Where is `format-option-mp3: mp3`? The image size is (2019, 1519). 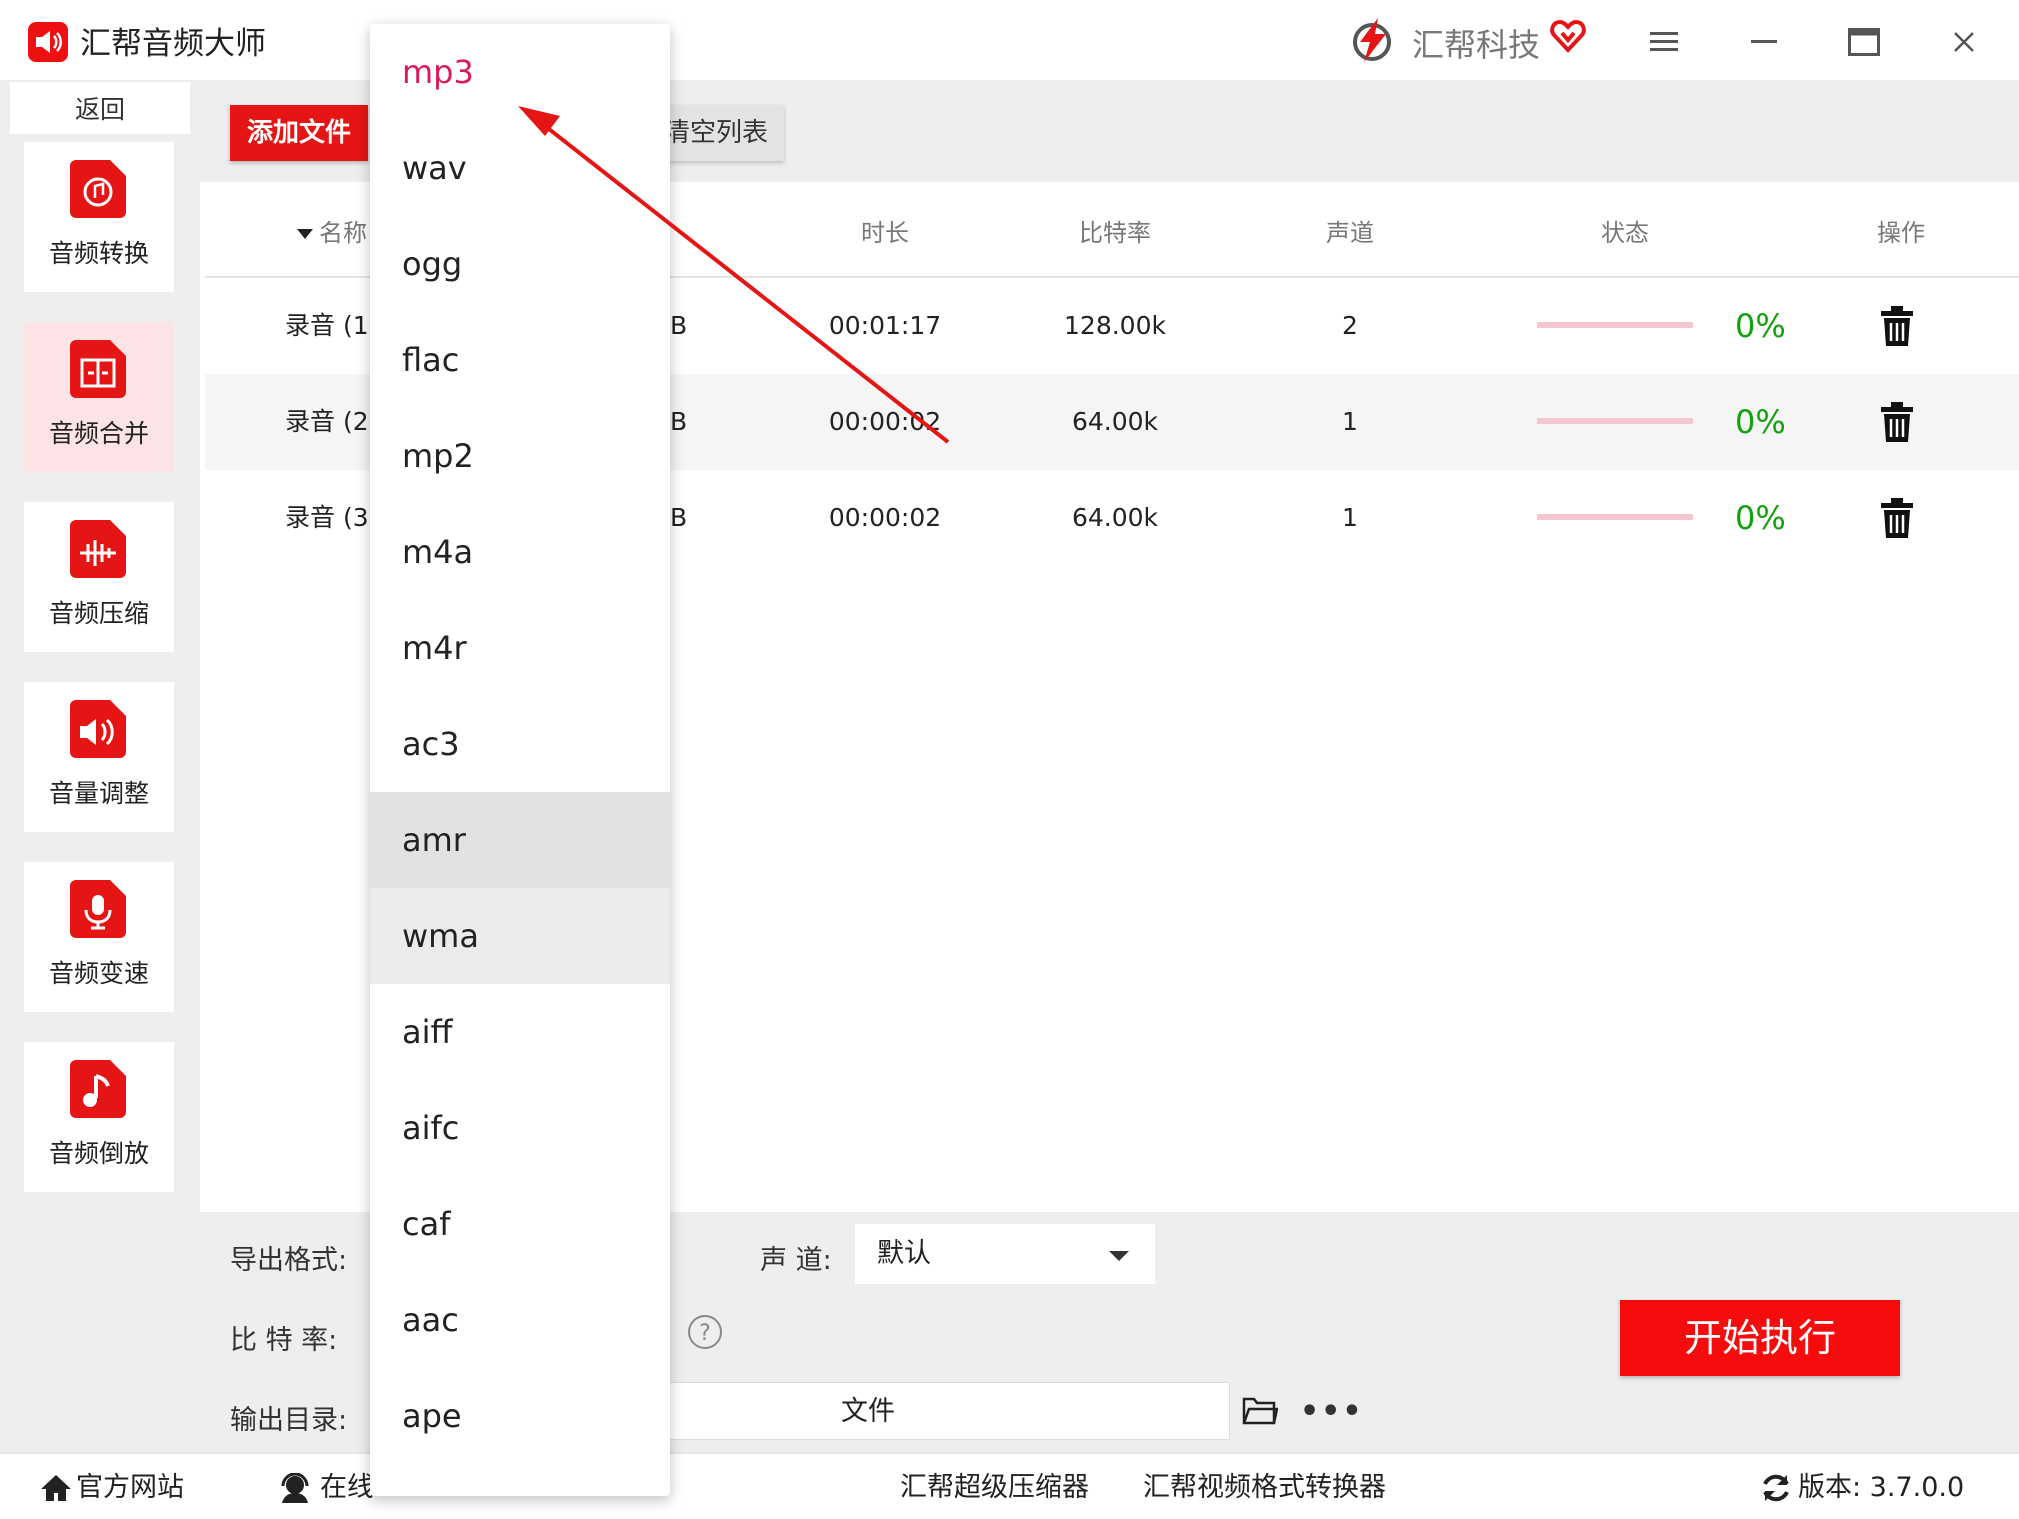
format-option-mp3: mp3 is located at coordinates (520, 72).